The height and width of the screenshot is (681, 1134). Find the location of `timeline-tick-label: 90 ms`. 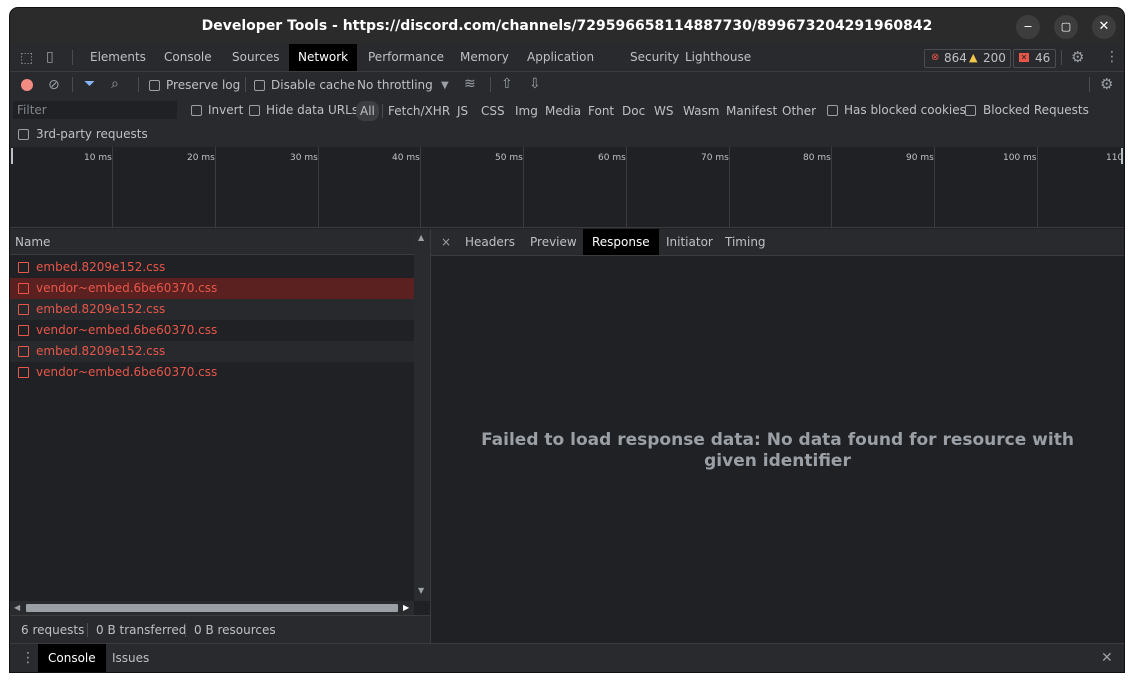

timeline-tick-label: 90 ms is located at coordinates (920, 158).